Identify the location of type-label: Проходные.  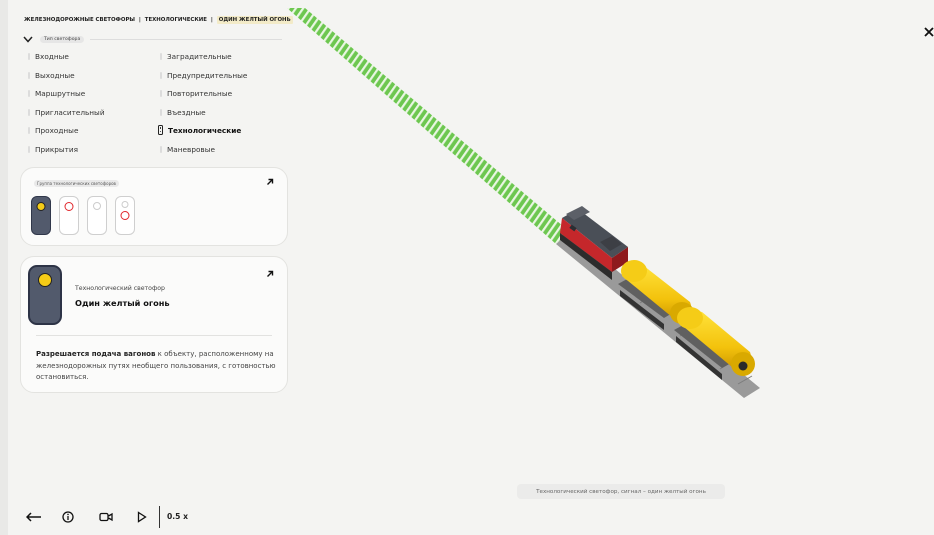
(57, 130).